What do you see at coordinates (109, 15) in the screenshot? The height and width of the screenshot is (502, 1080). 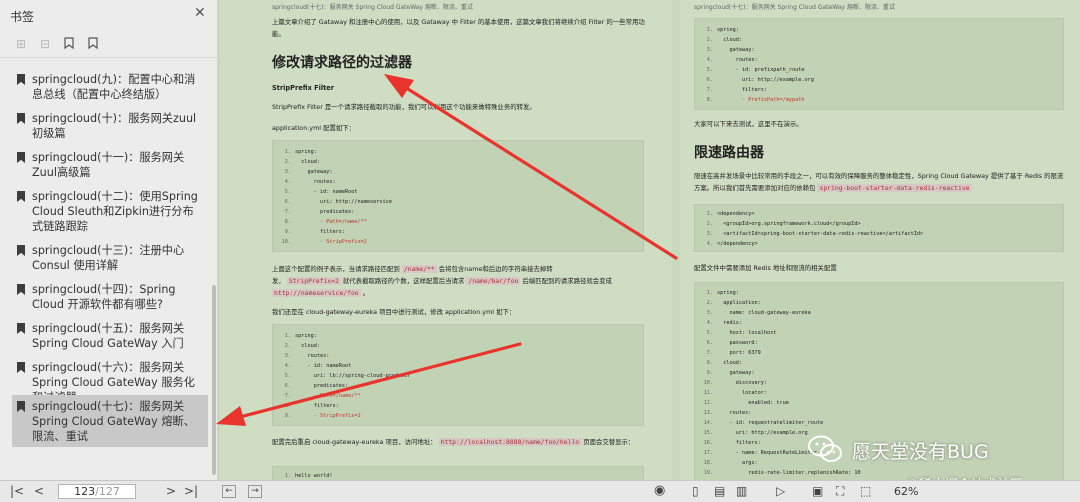 I see `sidebar-header: 书签 ✕` at bounding box center [109, 15].